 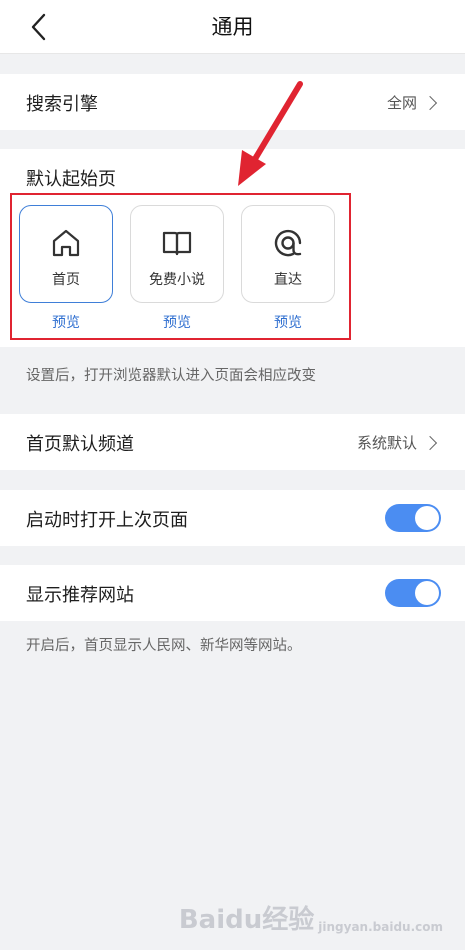 I want to click on preview-link-free-novel: 预览, so click(x=177, y=322).